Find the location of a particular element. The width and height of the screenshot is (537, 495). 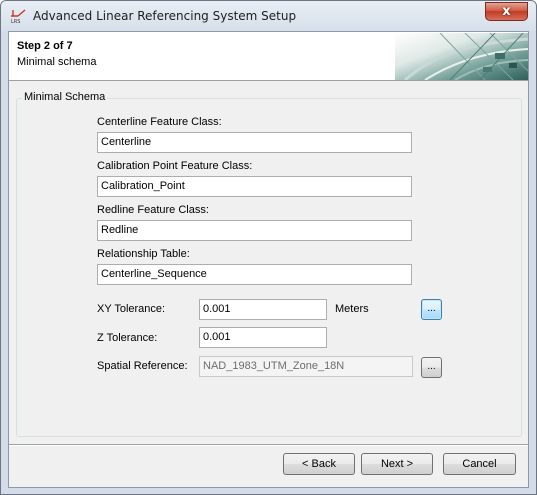

wizard-header: Step 2 of 7 Minimal schema is located at coordinates (268, 56).